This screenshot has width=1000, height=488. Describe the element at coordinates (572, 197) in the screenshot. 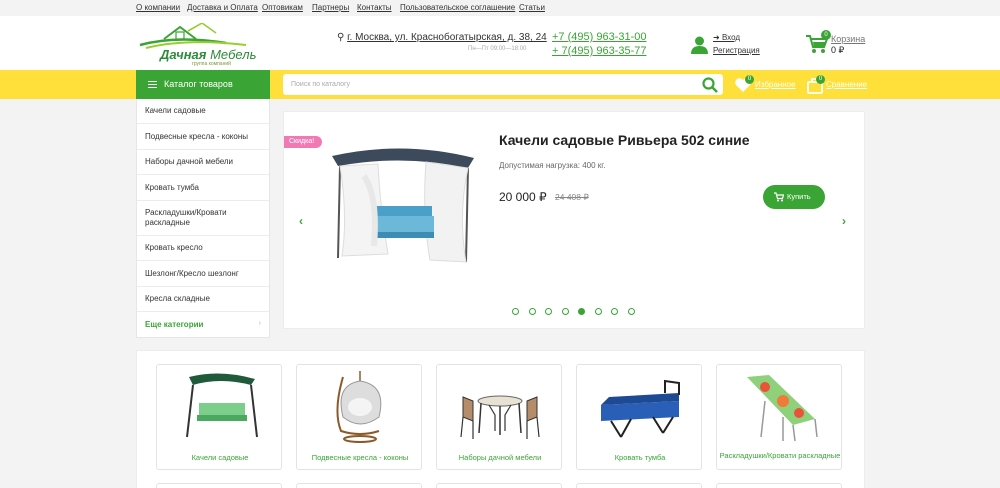

I see `product-old-price: 24 408 ₽` at that location.